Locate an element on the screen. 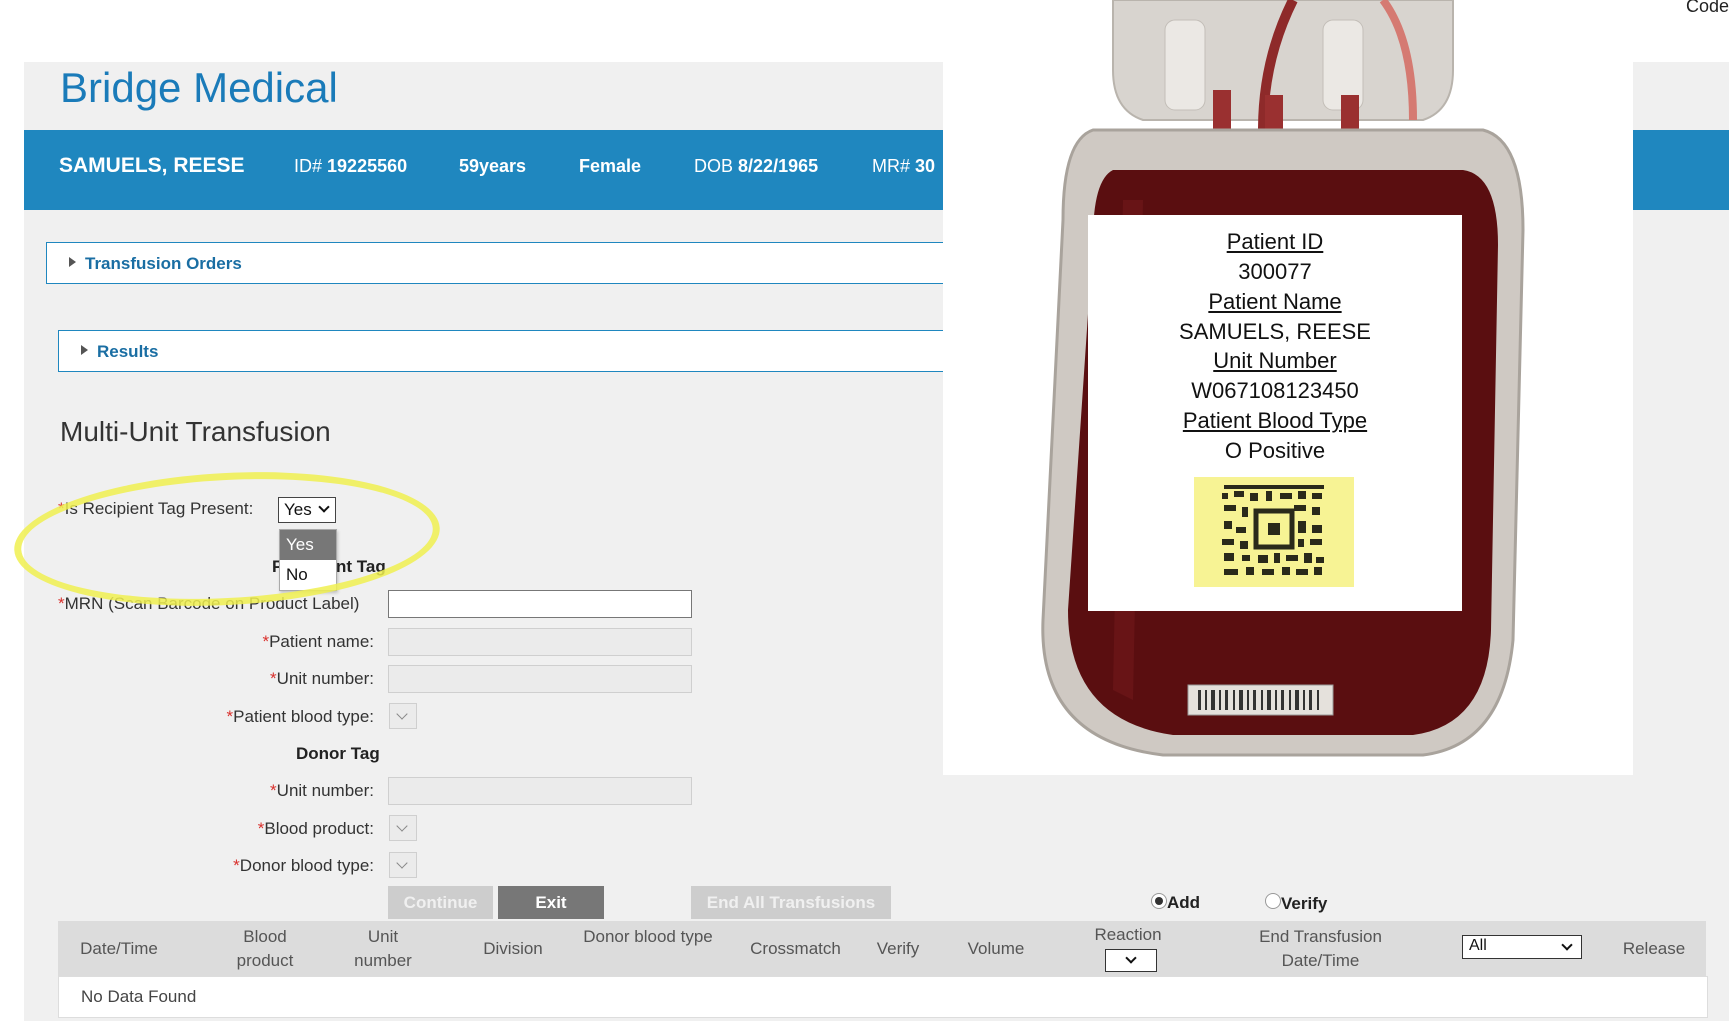 This screenshot has height=1021, width=1729. donor-blood-type-label: *Donor blood type: is located at coordinates (303, 866).